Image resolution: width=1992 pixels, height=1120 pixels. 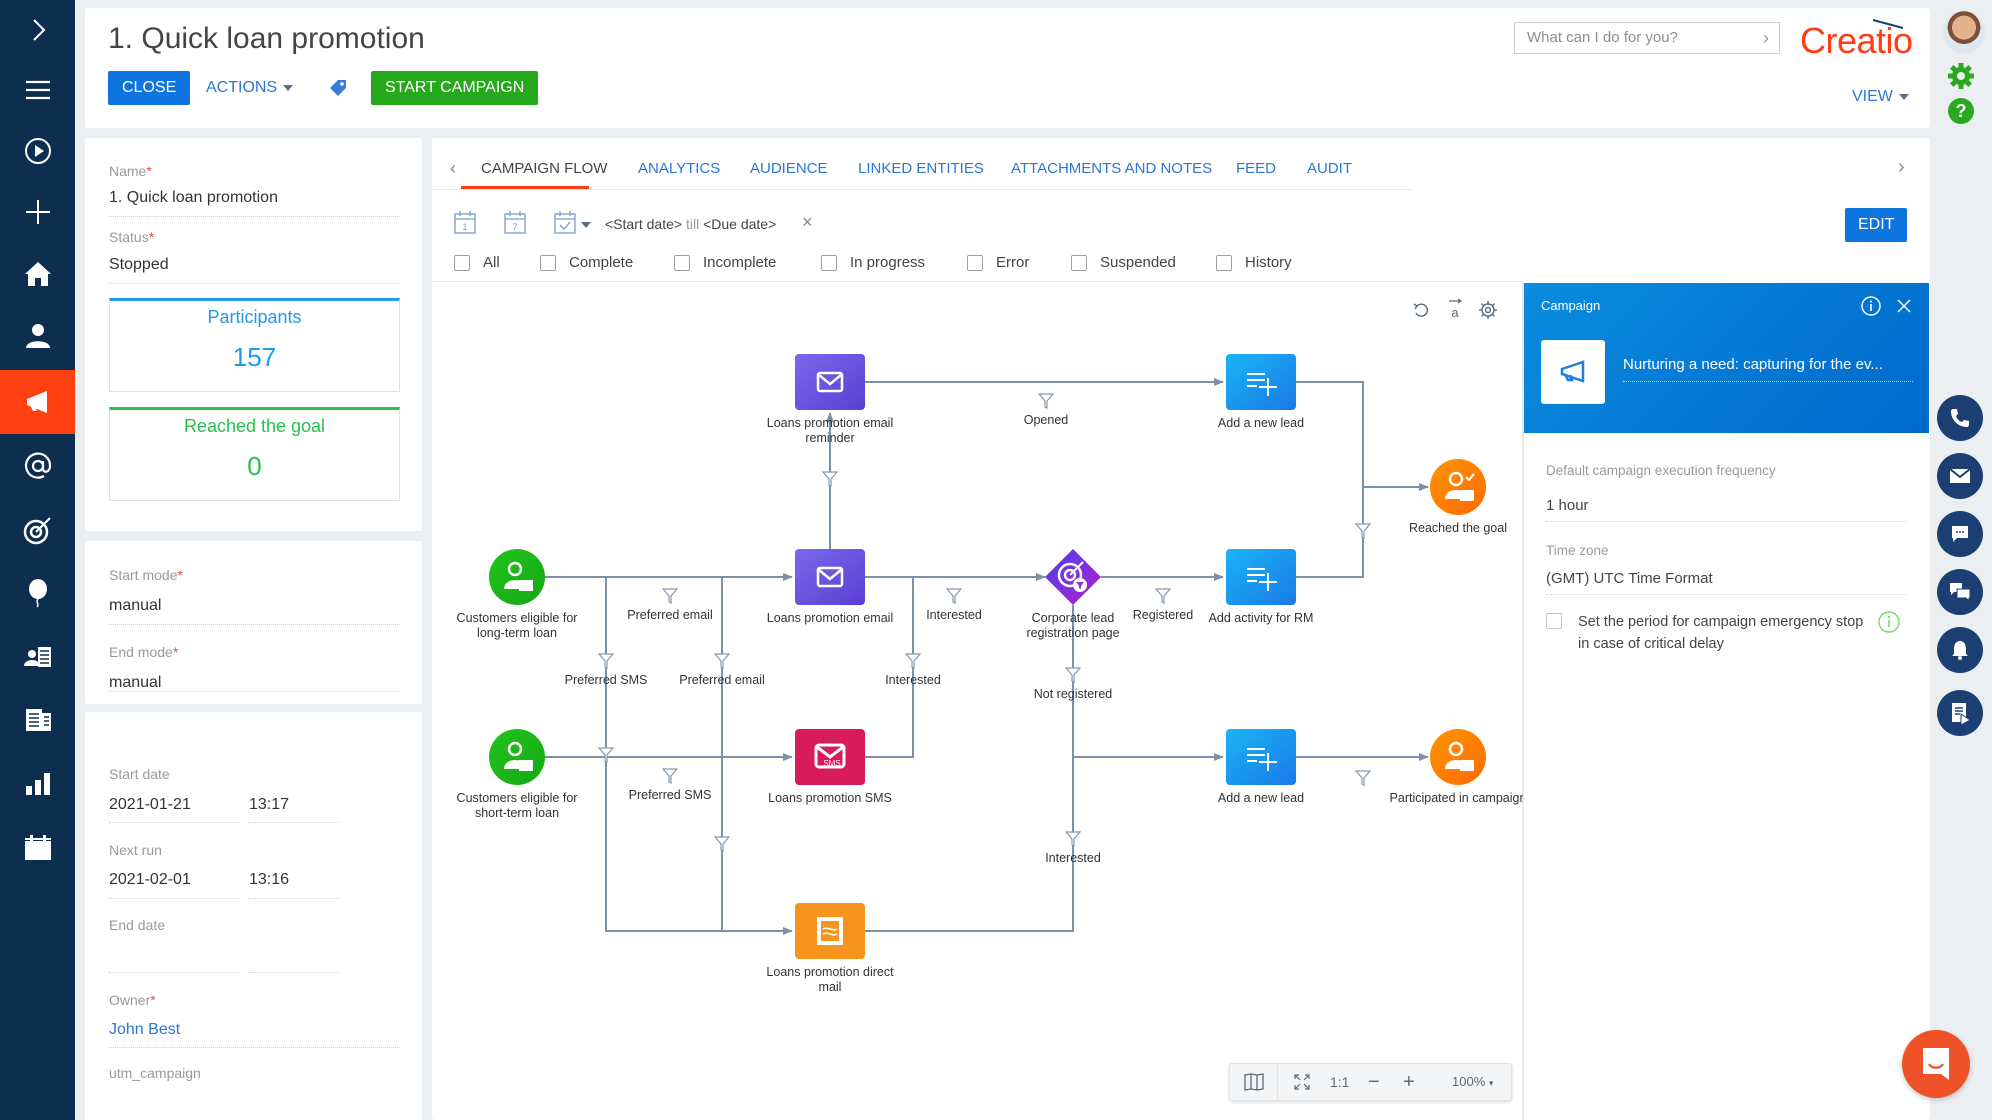 What do you see at coordinates (37, 720) in the screenshot?
I see `nav-accounts` at bounding box center [37, 720].